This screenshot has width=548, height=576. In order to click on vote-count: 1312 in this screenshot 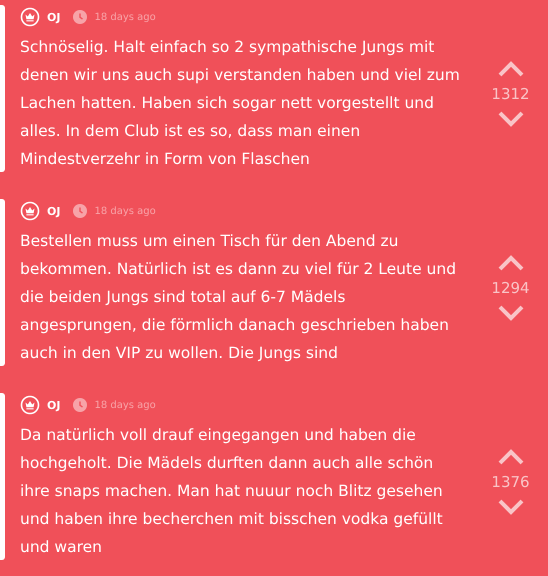, I will do `click(510, 94)`.